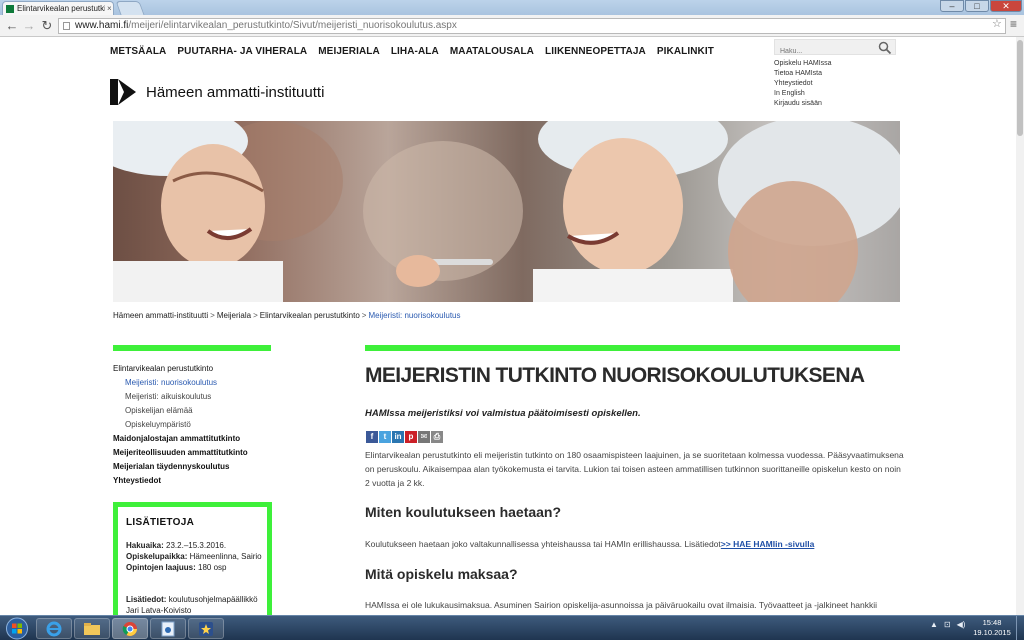 The height and width of the screenshot is (640, 1024). I want to click on clock-date: 19.10.2015, so click(992, 632).